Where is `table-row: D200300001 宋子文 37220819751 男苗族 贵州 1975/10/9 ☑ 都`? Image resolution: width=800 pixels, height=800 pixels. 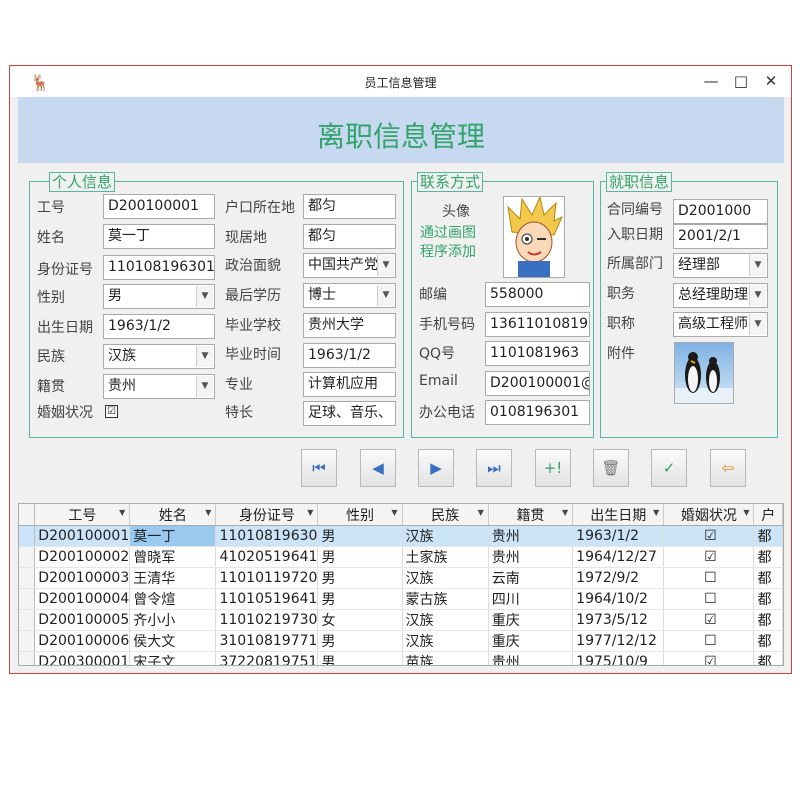
table-row: D200300001 宋子文 37220819751 男苗族 贵州 1975/10/9 ☑ 都 is located at coordinates (401, 658).